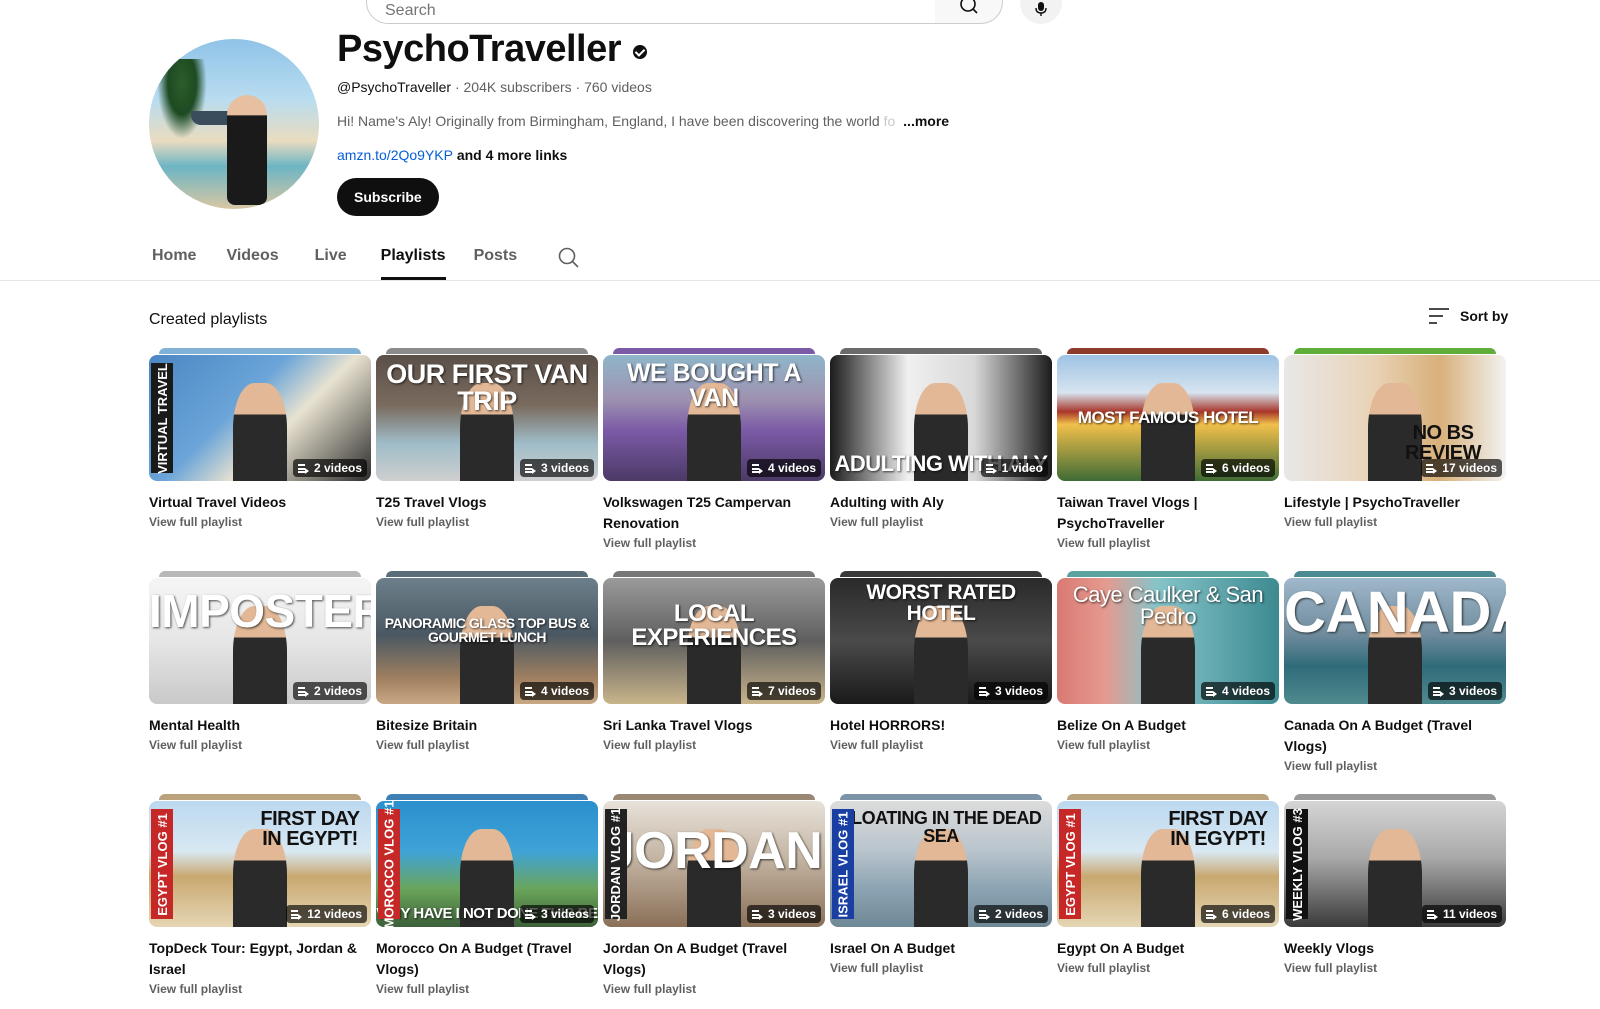 The width and height of the screenshot is (1600, 1009). What do you see at coordinates (1468, 316) in the screenshot?
I see `sort-by-button: Sort by` at bounding box center [1468, 316].